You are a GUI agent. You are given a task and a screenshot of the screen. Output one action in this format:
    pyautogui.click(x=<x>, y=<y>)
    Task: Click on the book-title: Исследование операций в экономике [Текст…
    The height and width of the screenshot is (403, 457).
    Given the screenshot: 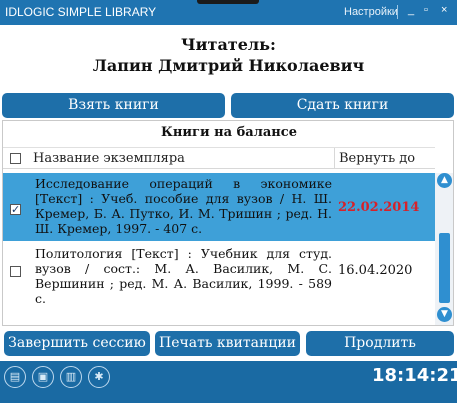 What is the action you would take?
    pyautogui.click(x=183, y=206)
    